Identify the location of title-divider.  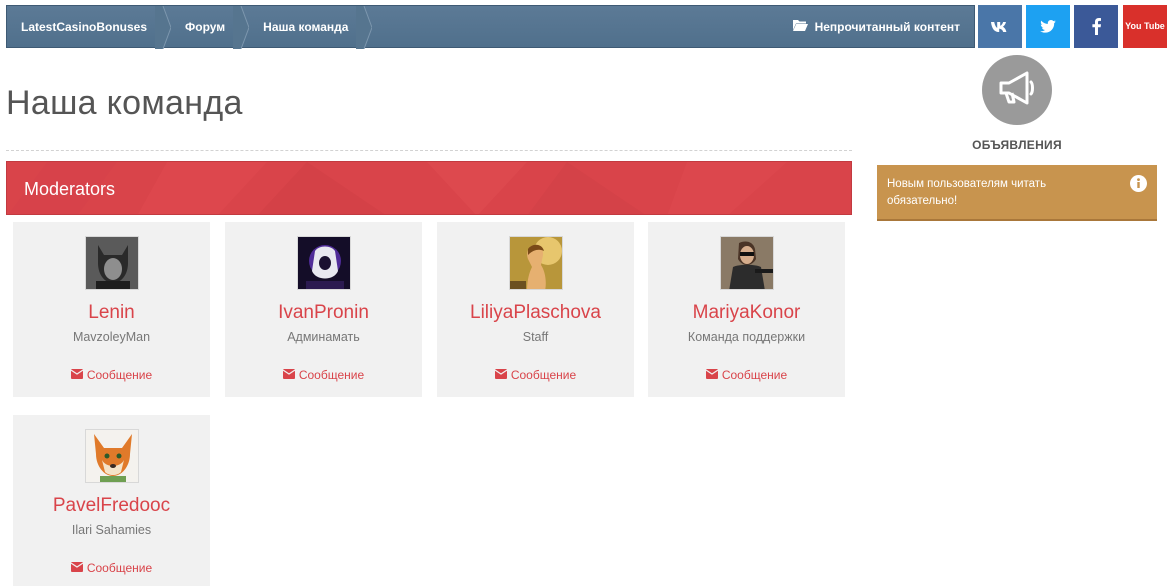
(429, 150).